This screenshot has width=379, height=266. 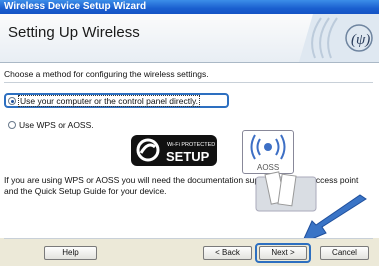 I want to click on radio-wps-option: Use WPS or AOSS., so click(x=51, y=125).